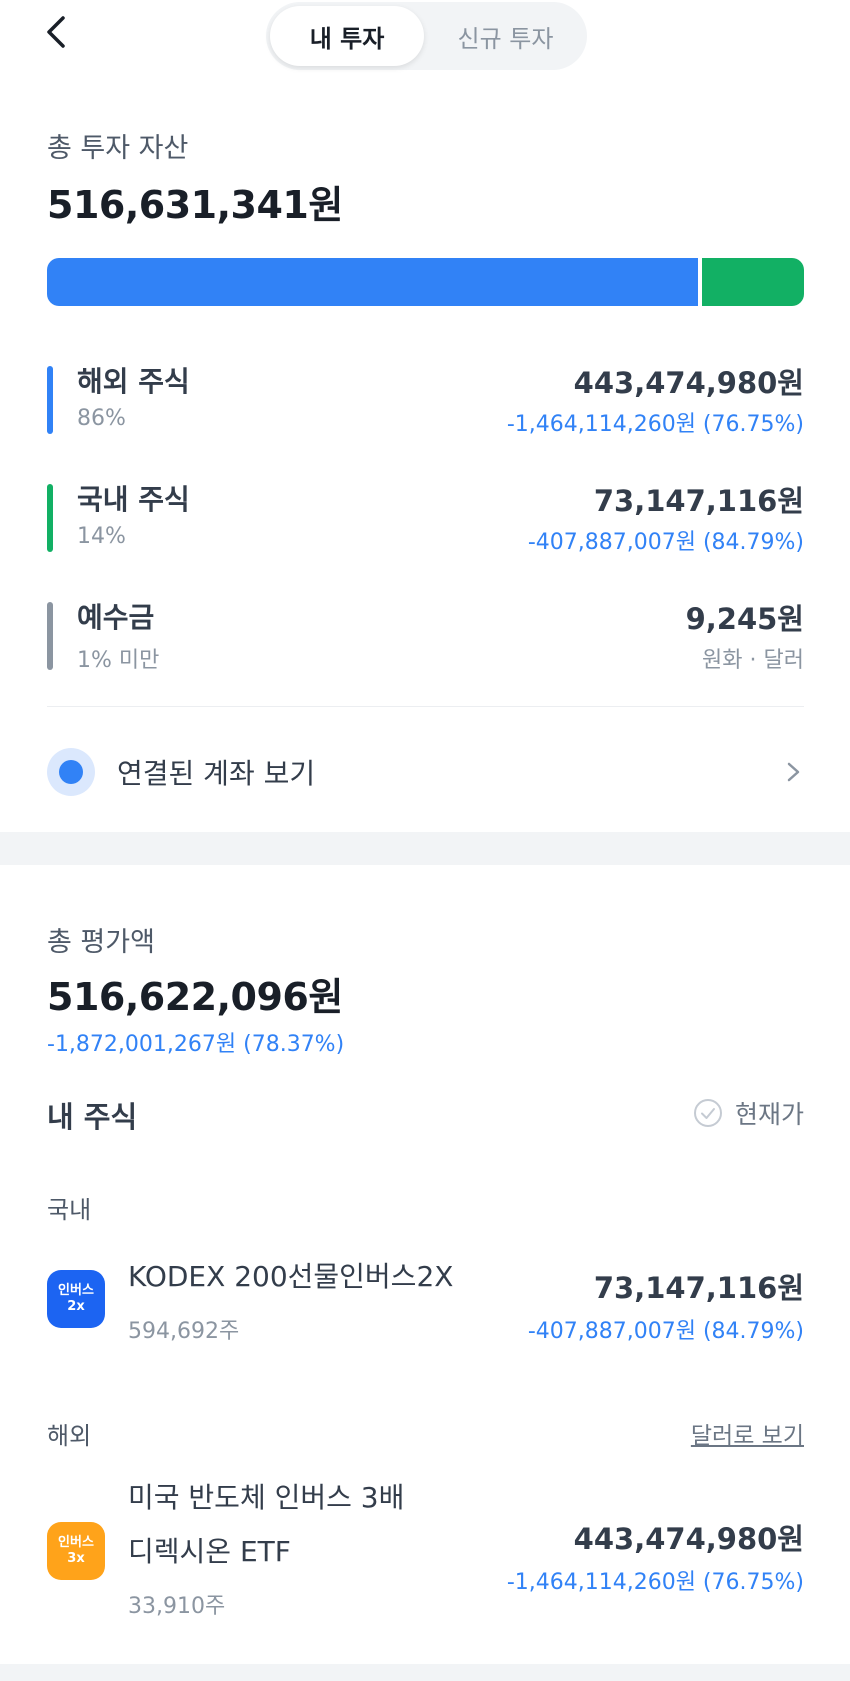 The image size is (850, 1681). Describe the element at coordinates (347, 36) in the screenshot. I see `tab-my-investments: 내 투자` at that location.